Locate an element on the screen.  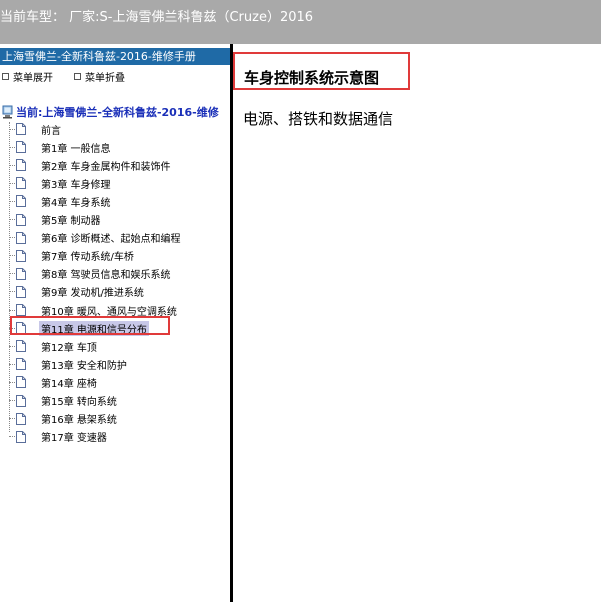
expand-menu-label: 菜单展开 is located at coordinates (33, 78).